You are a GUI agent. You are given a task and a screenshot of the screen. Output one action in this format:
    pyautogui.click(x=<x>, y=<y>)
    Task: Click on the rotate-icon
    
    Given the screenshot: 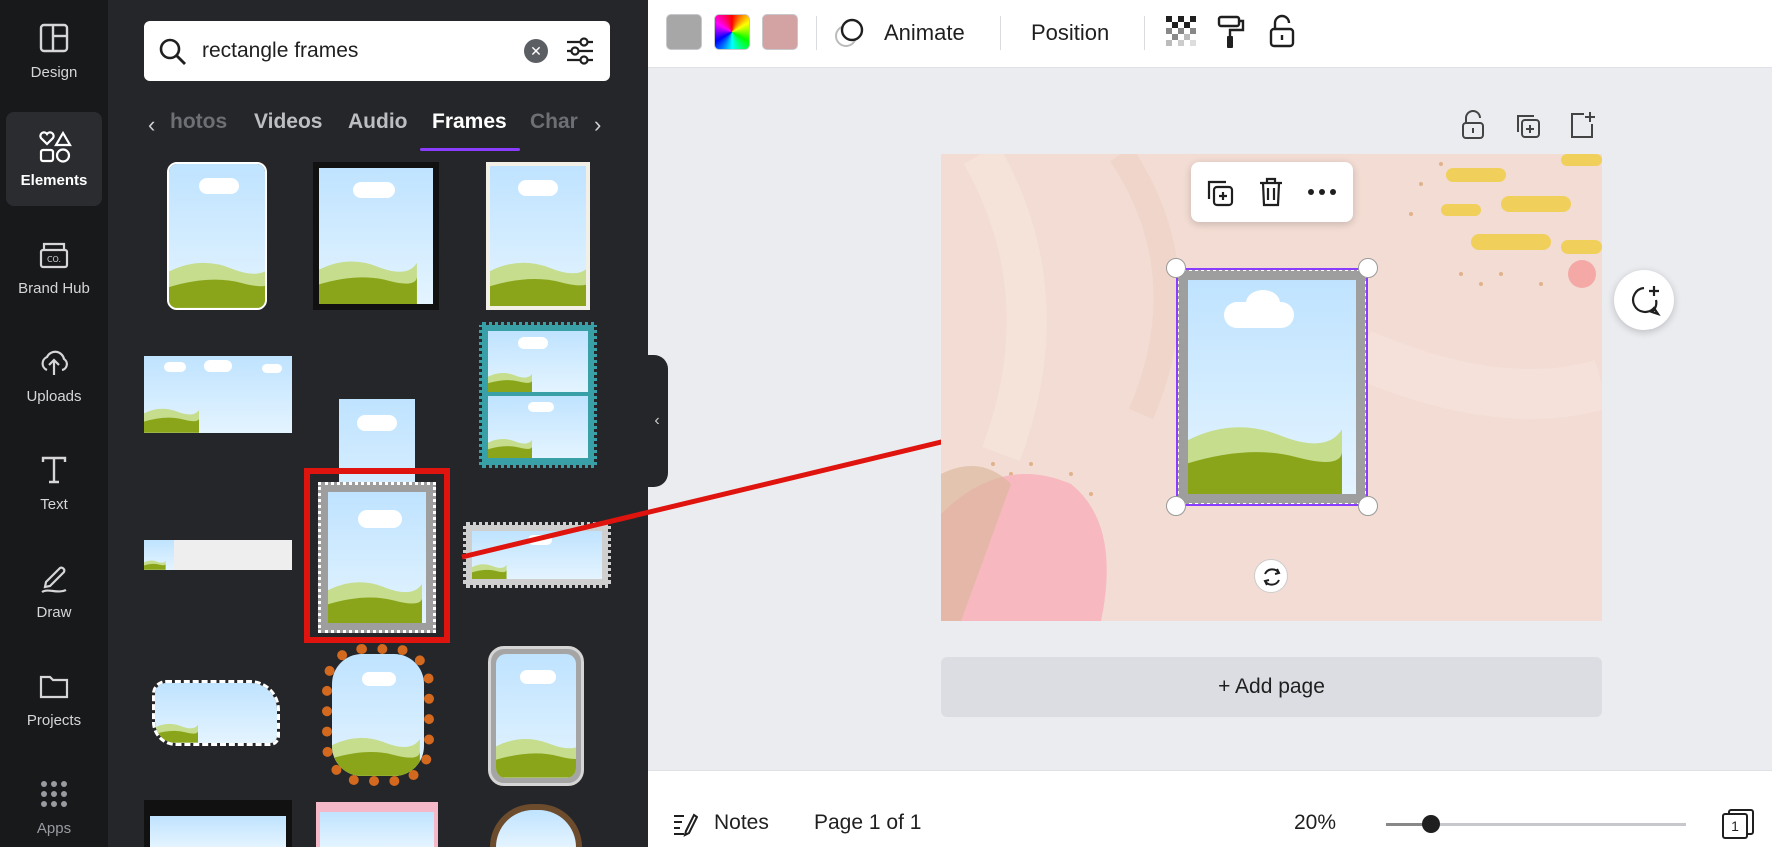 What is the action you would take?
    pyautogui.click(x=1271, y=576)
    